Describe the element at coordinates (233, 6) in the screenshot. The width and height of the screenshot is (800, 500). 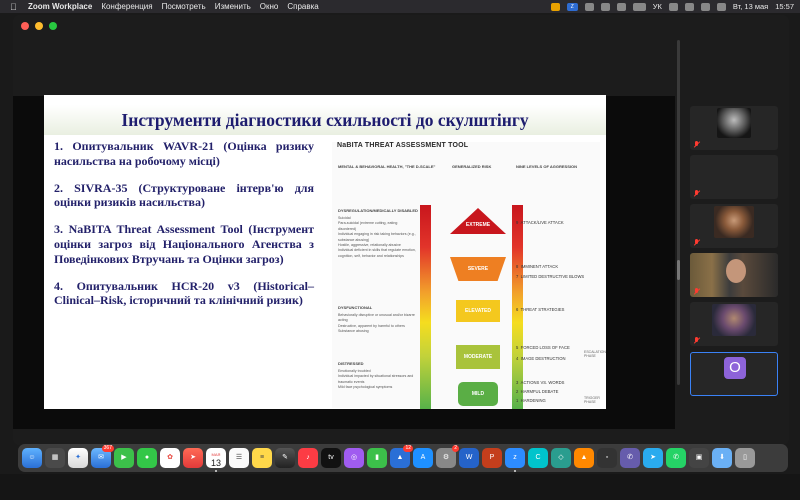
I see `menu-item: Изменить` at that location.